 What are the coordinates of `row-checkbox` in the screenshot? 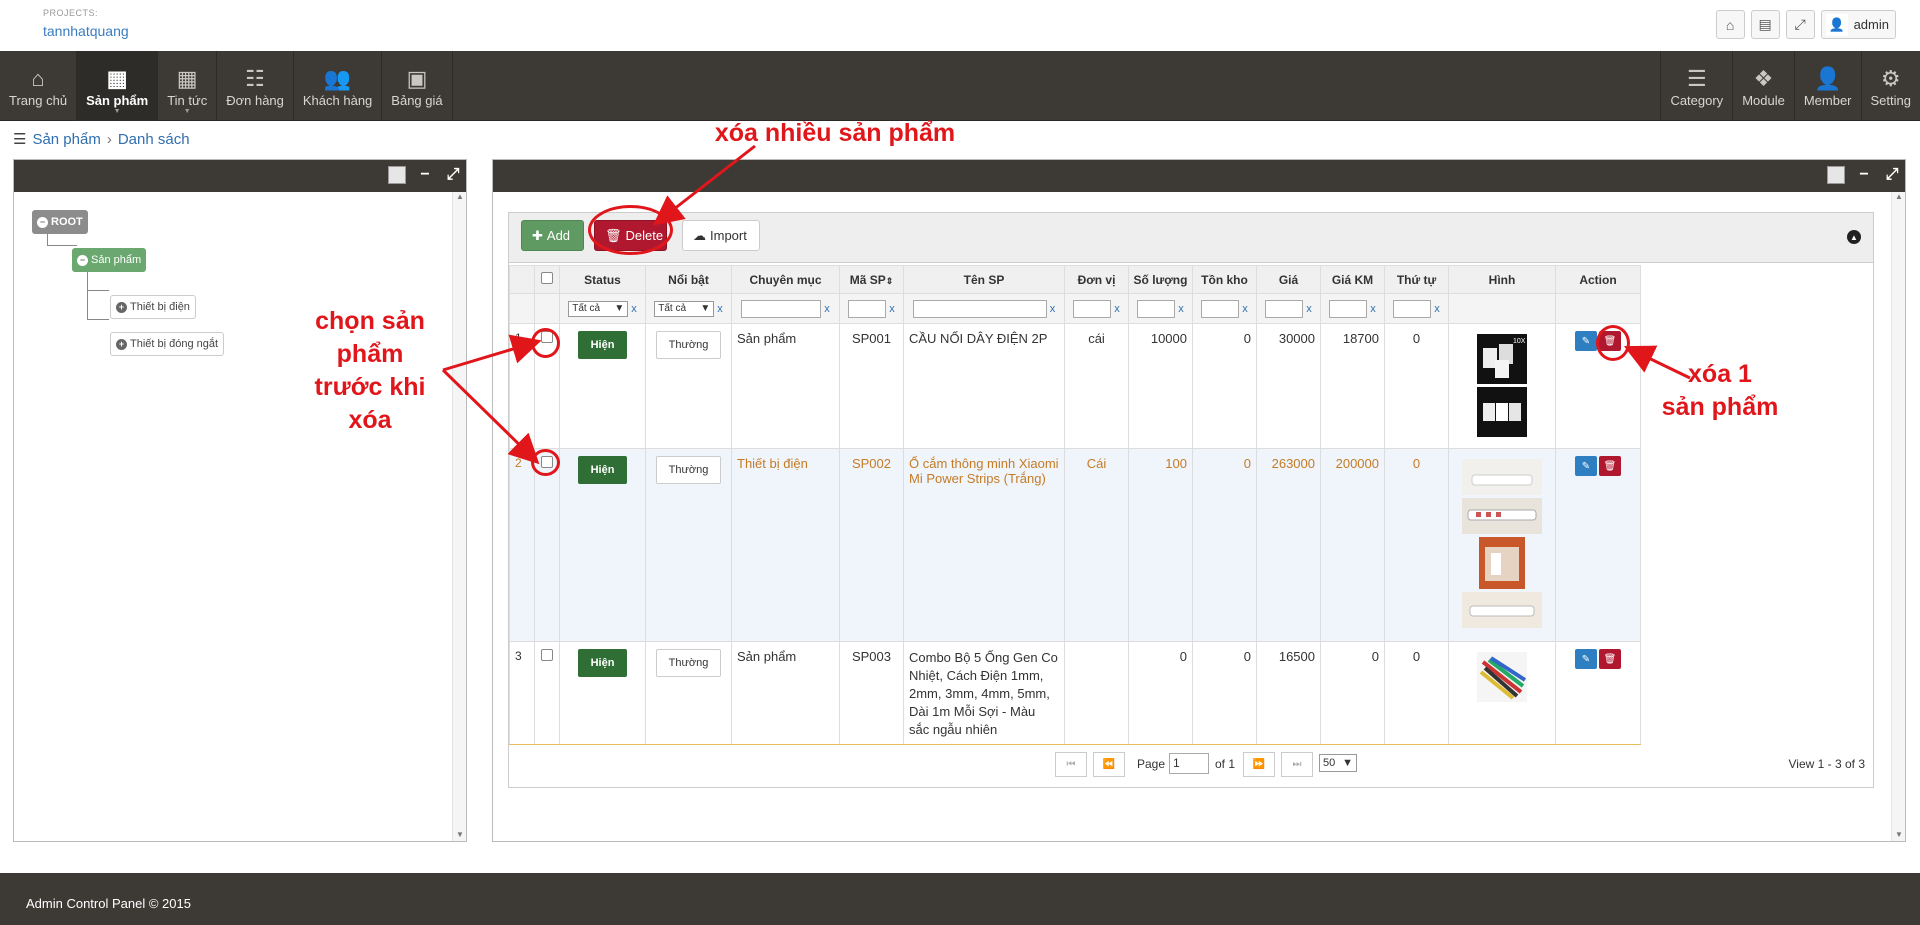 It's located at (547, 655).